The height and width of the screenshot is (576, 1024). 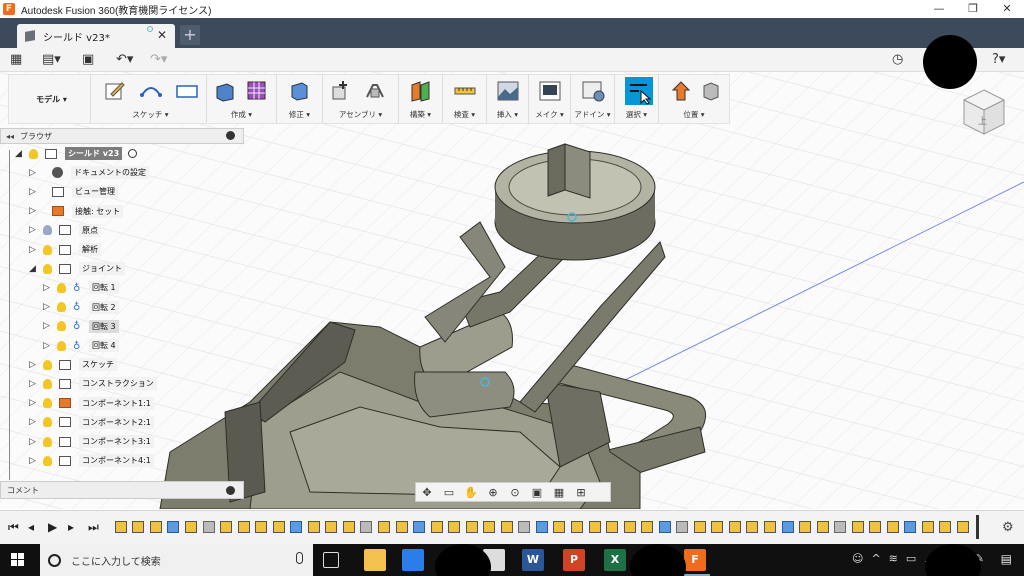 I want to click on form-icon, so click(x=257, y=91).